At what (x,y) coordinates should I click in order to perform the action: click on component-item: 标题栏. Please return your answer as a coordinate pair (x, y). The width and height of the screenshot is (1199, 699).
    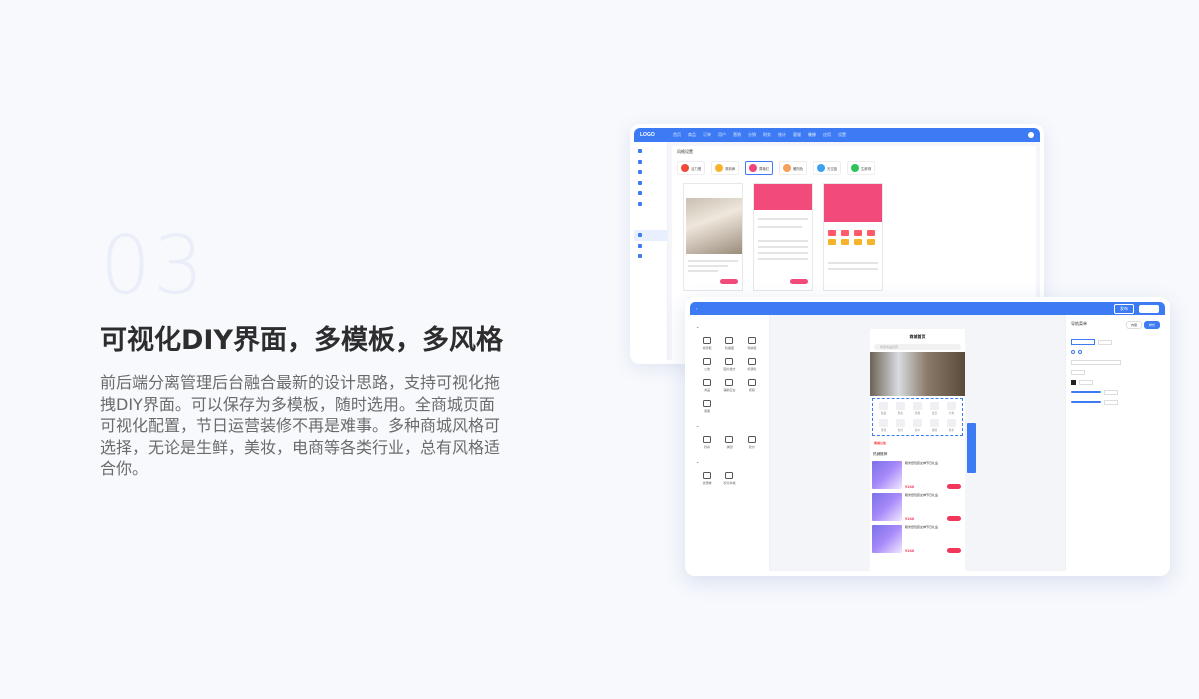
    Looking at the image, I should click on (752, 364).